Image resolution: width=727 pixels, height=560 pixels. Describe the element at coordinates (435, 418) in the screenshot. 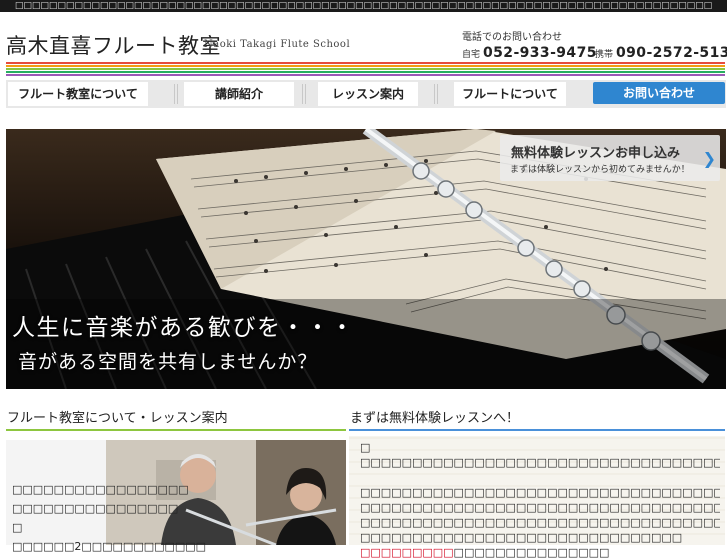

I see `free-trial-heading: まずは無料体験レッスンへ！` at that location.